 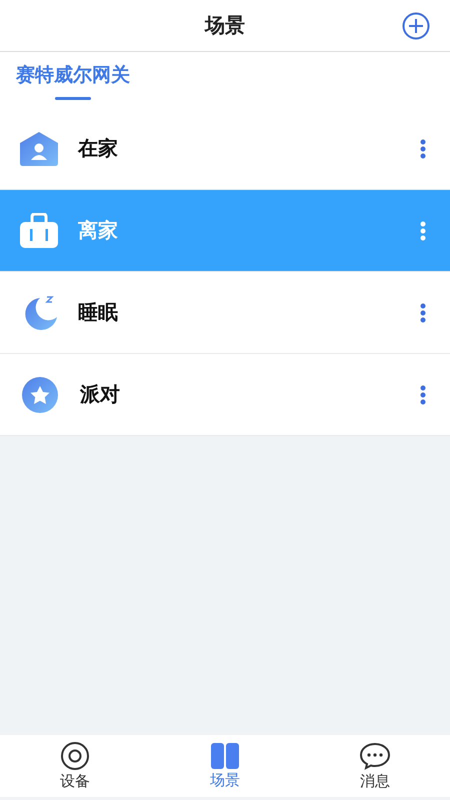 What do you see at coordinates (39, 230) in the screenshot?
I see `suitcase-icon` at bounding box center [39, 230].